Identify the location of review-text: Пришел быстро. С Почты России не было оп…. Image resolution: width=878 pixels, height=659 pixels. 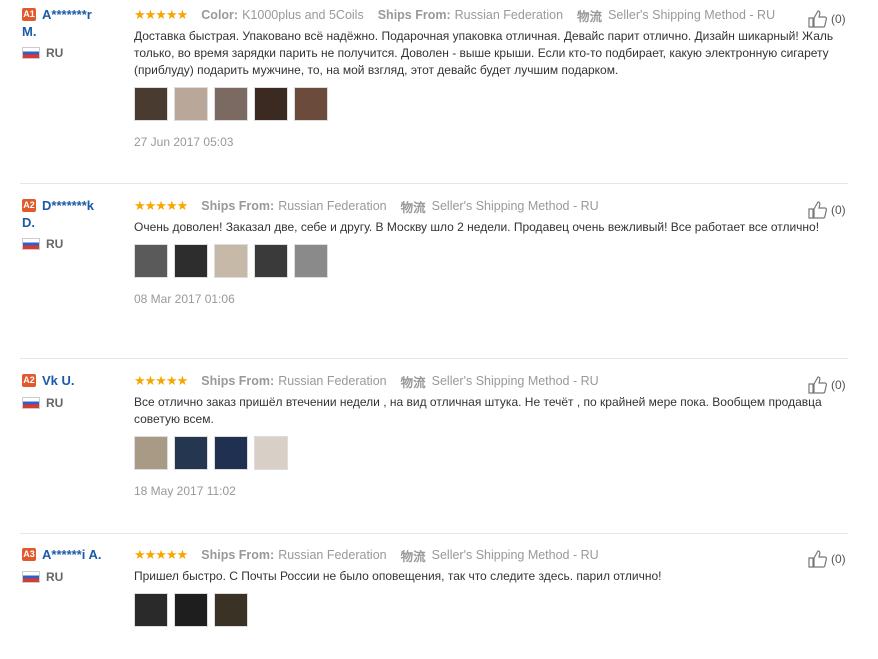
(398, 576).